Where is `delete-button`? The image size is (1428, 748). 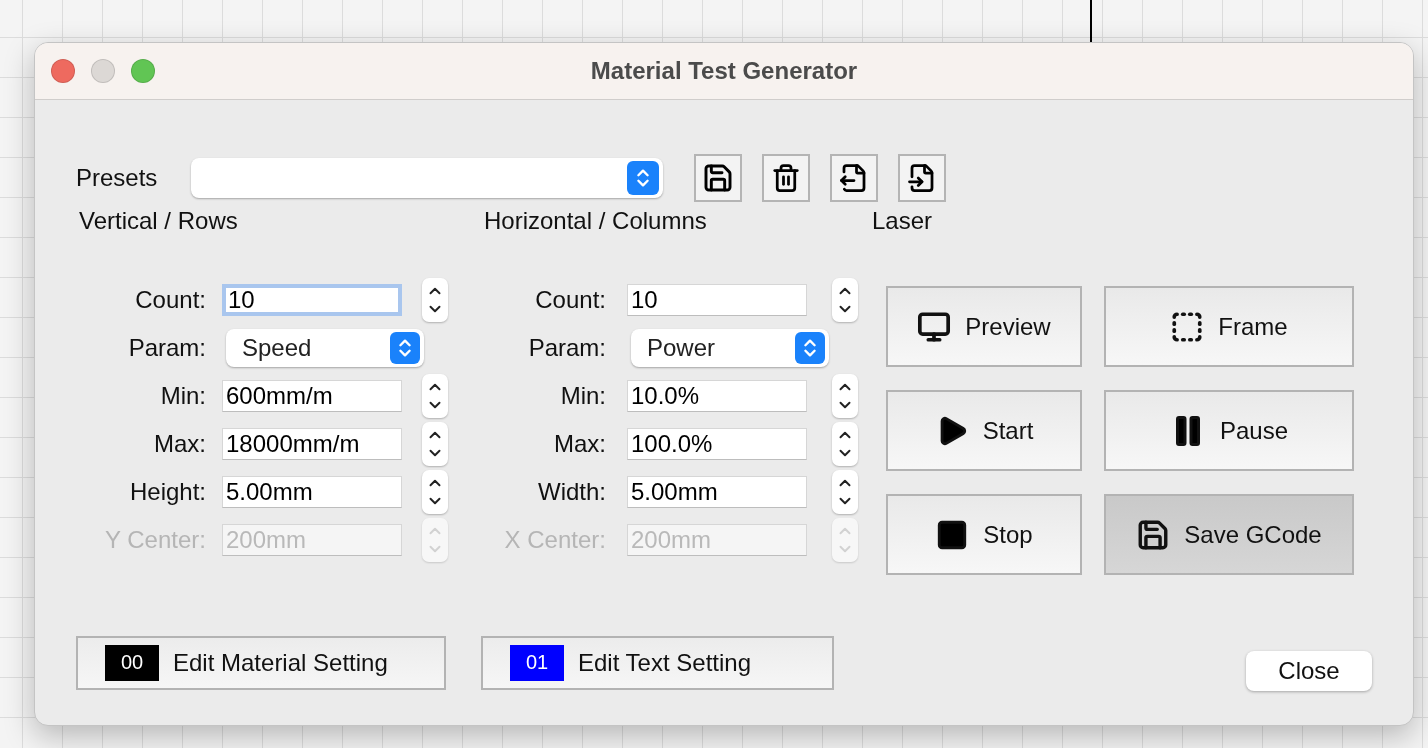 delete-button is located at coordinates (786, 178).